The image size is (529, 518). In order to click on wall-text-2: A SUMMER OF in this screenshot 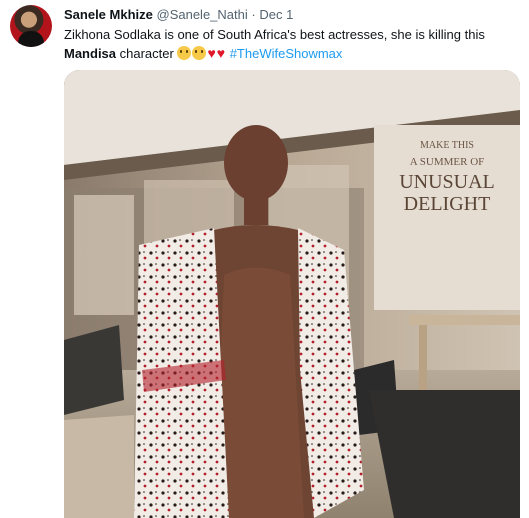, I will do `click(447, 162)`.